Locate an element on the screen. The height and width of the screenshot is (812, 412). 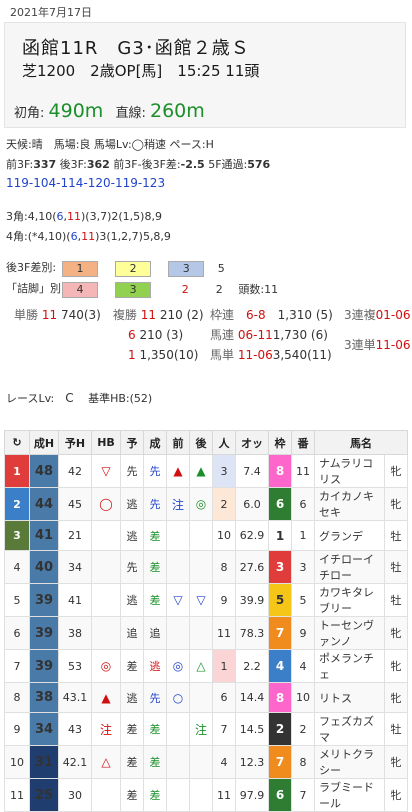
back-mark-cell: 注 is located at coordinates (201, 729).